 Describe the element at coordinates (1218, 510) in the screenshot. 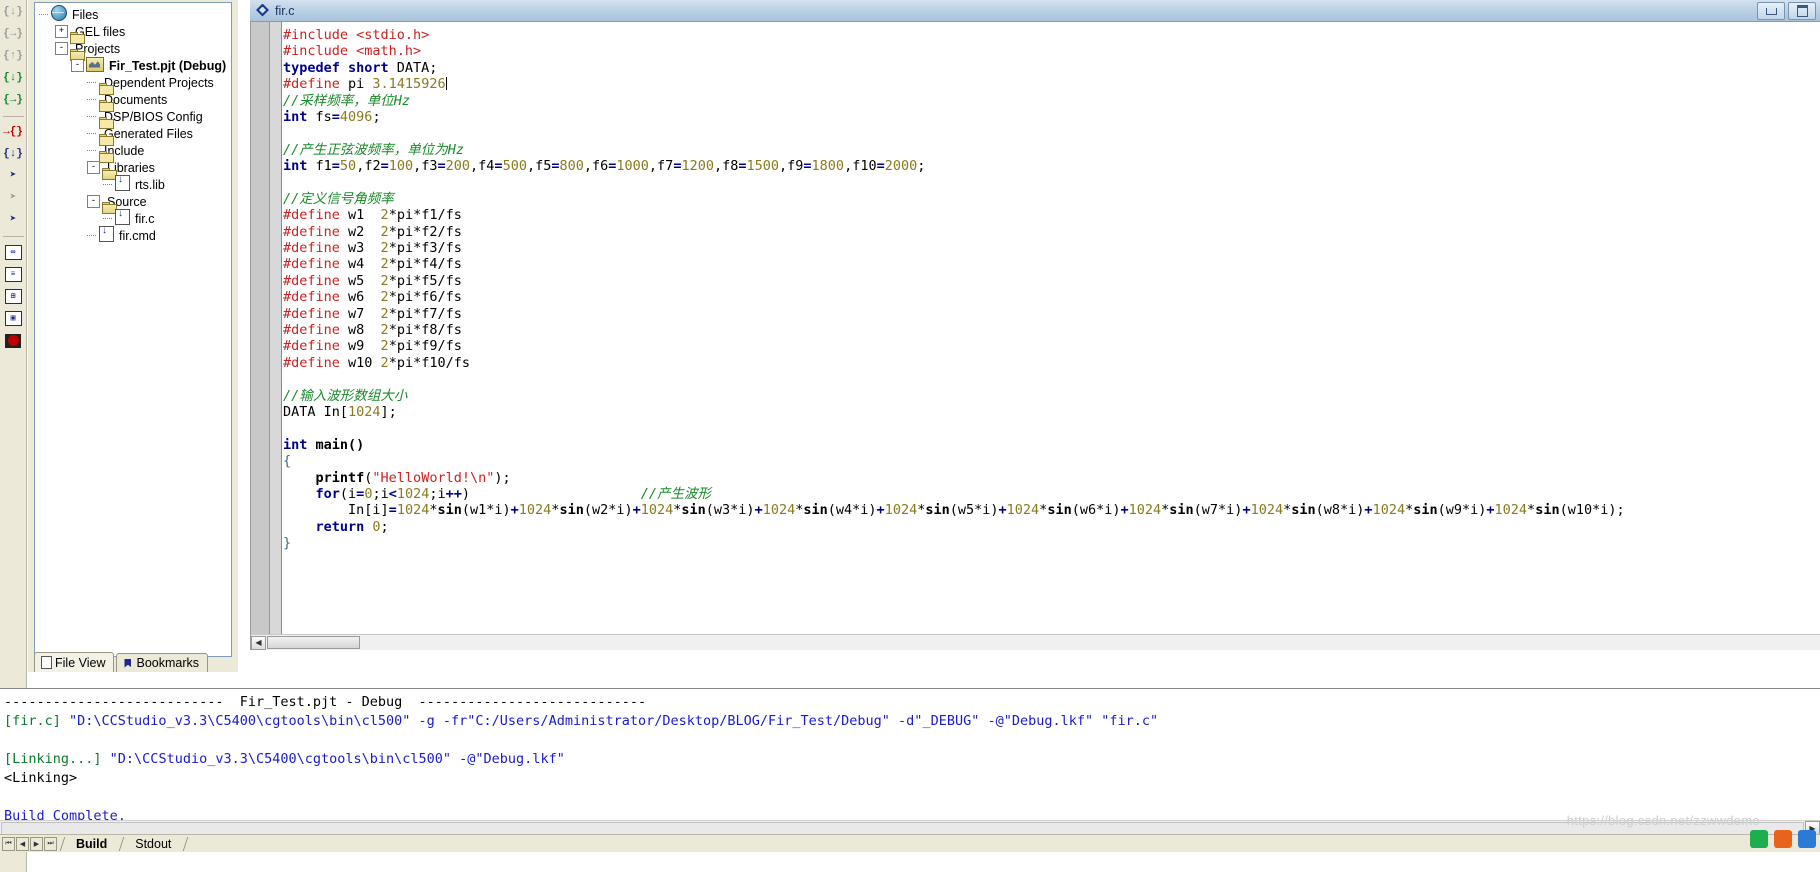

I see `code-token: (w7*i)` at that location.